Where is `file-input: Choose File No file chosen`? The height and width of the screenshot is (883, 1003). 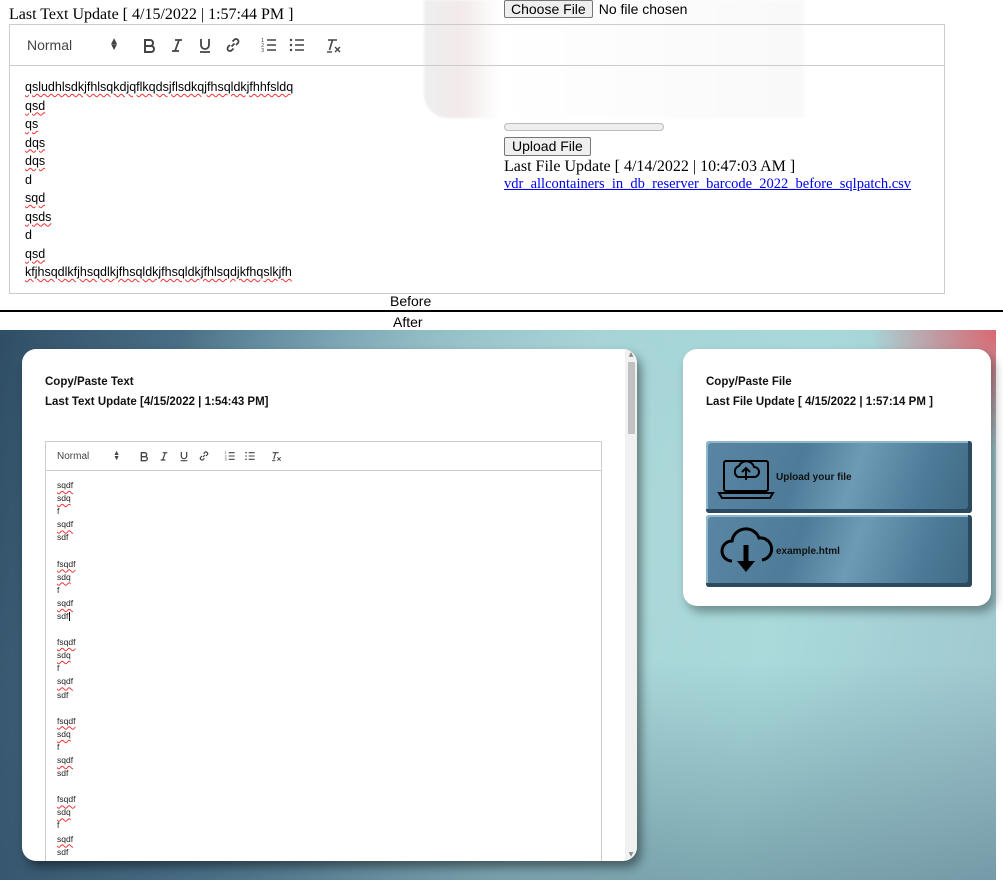 file-input: Choose File No file chosen is located at coordinates (595, 9).